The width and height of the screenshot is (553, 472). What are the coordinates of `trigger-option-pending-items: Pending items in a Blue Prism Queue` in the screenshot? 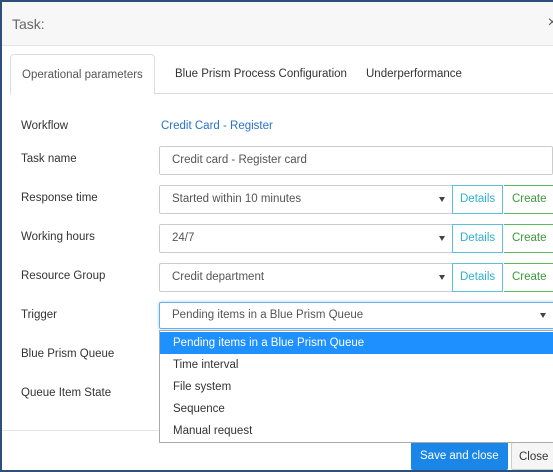 It's located at (356, 343).